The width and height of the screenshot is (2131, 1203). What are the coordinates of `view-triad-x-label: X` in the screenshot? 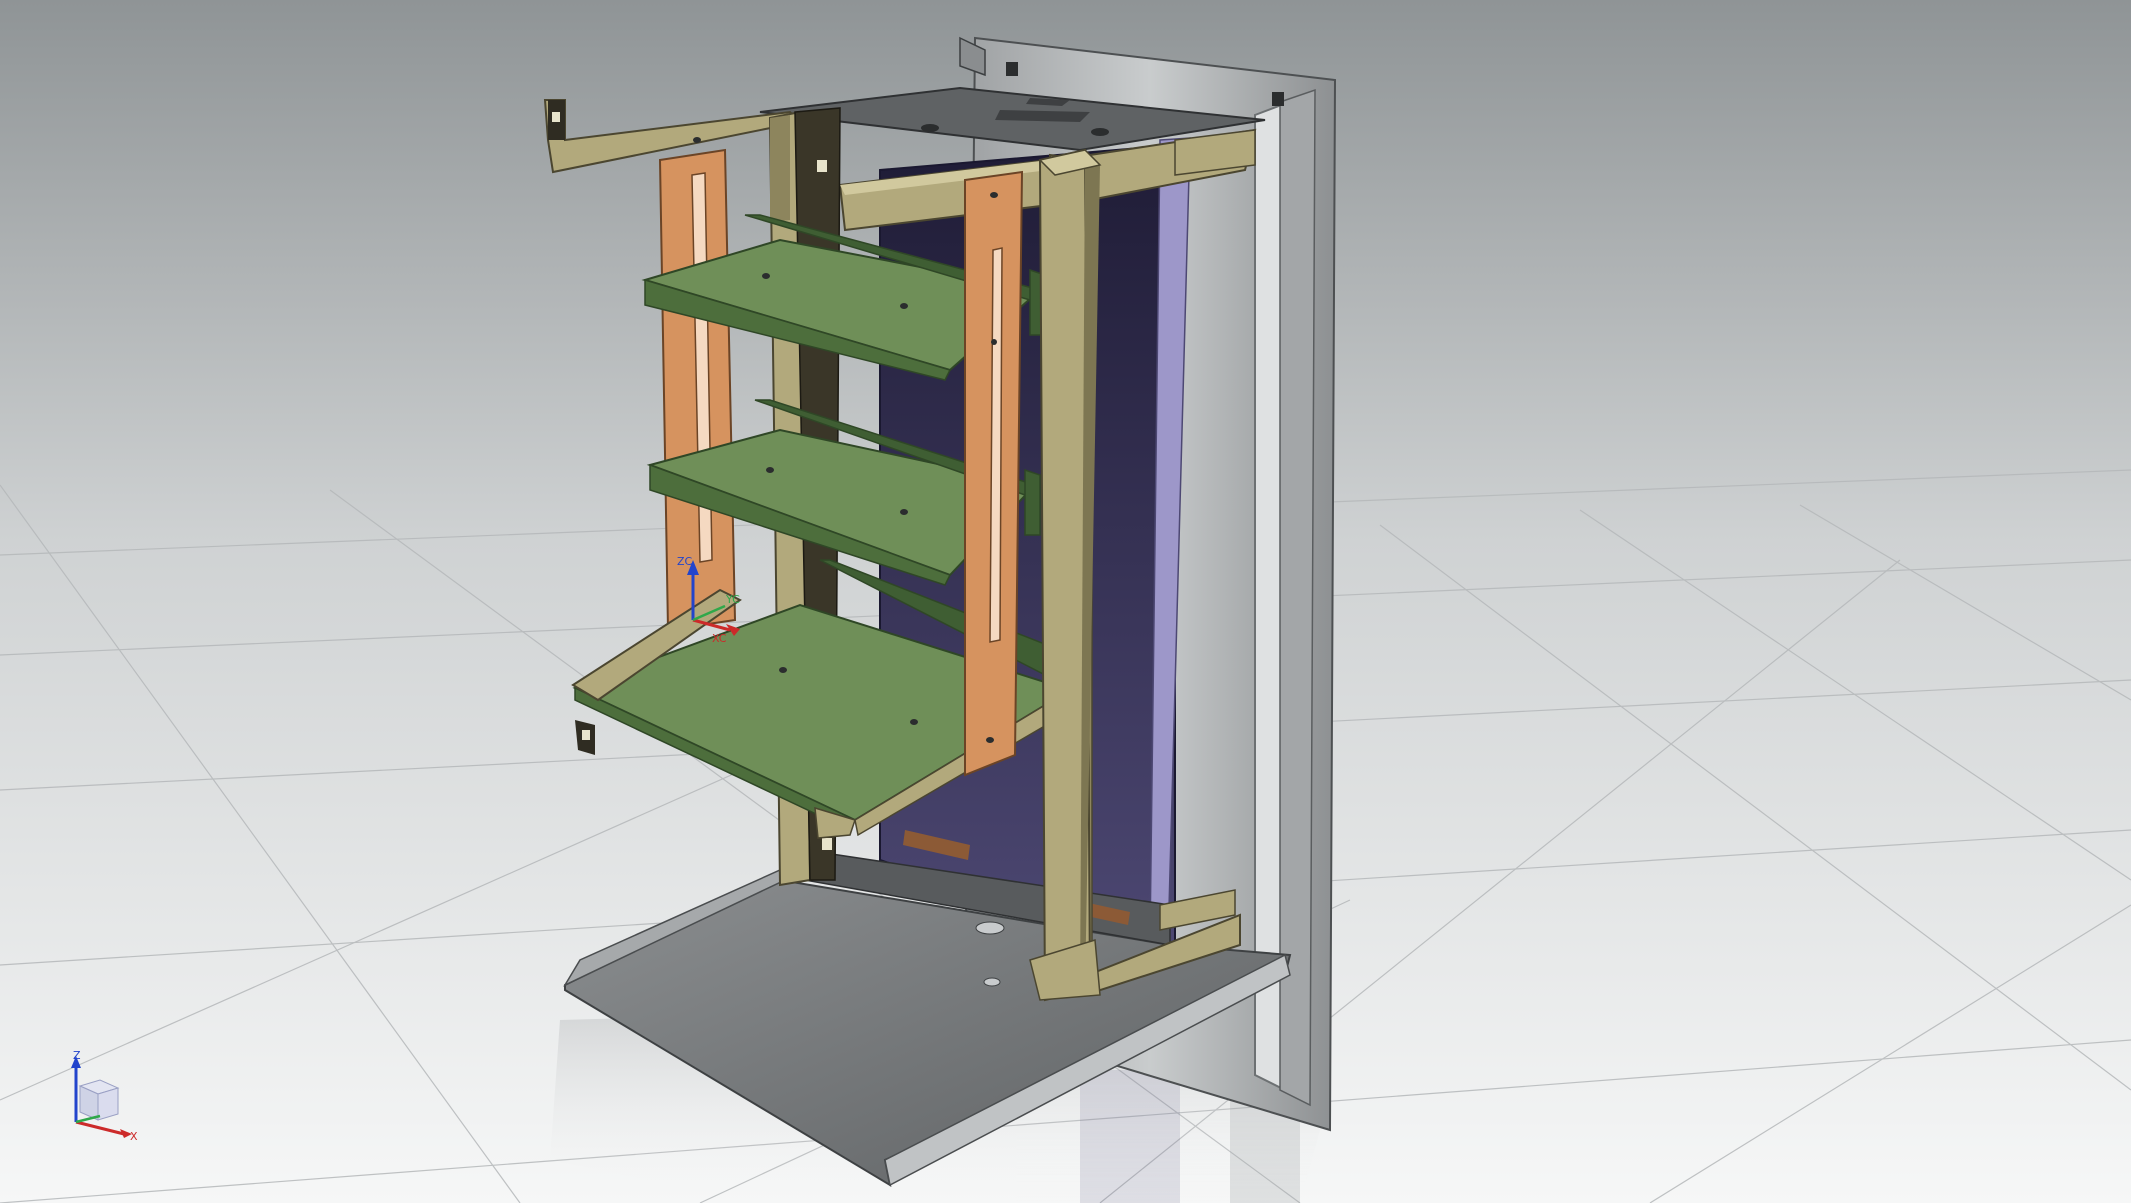 It's located at (134, 1135).